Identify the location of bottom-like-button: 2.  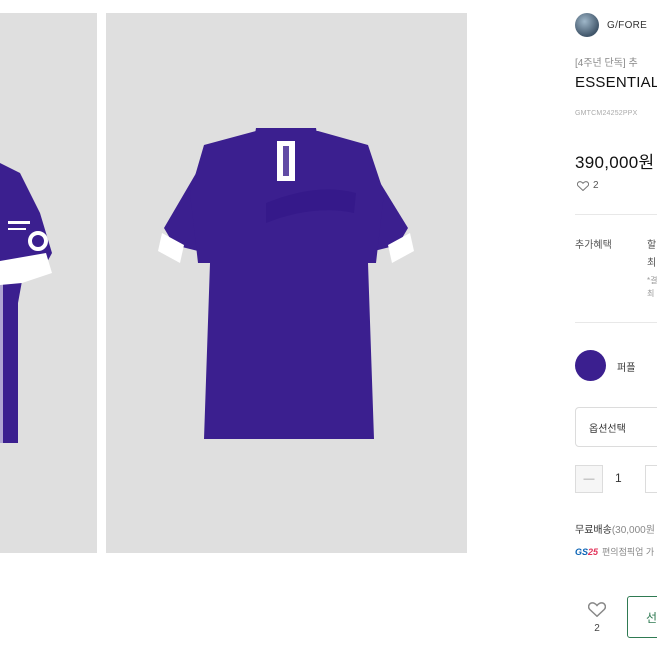
(597, 618).